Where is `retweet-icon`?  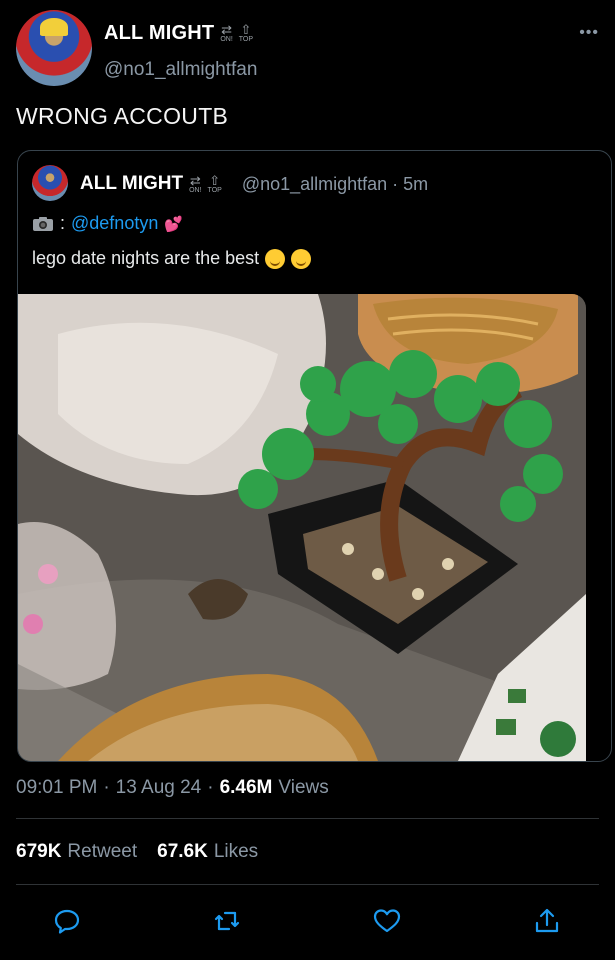 retweet-icon is located at coordinates (227, 921).